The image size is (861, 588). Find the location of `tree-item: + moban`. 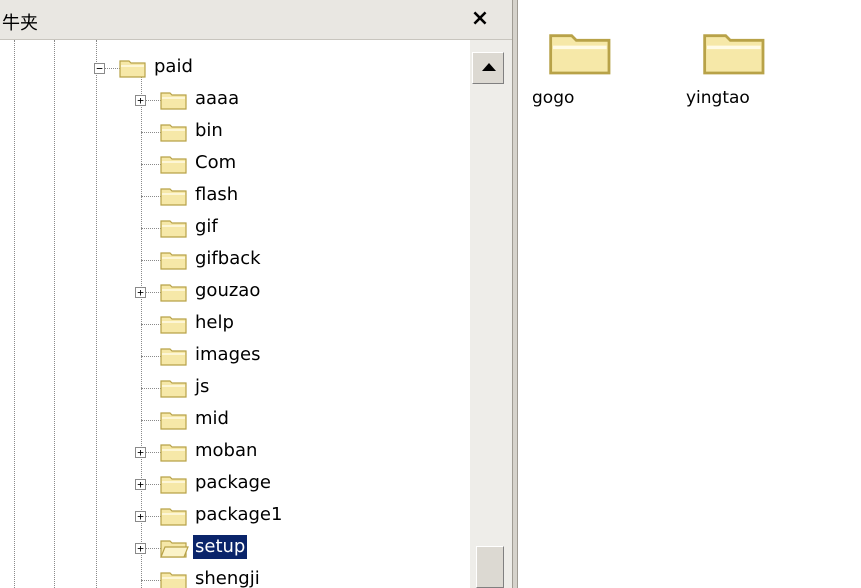

tree-item: + moban is located at coordinates (235, 454).